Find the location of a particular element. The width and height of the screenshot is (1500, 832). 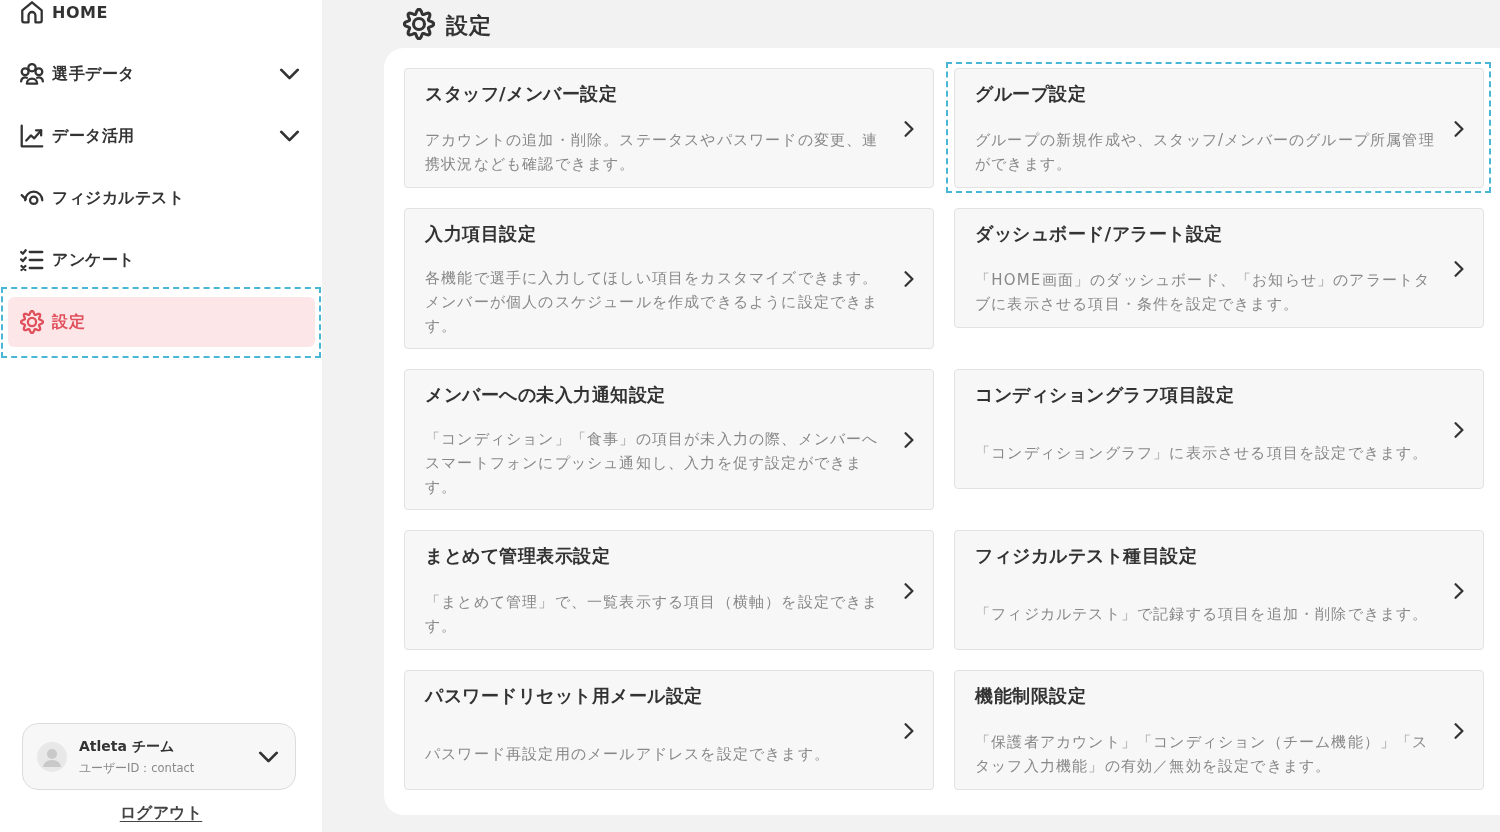

settings-card: まとめて管理表示設定 「まとめて管理」で、一覧表示する項目（横軸）を設定できます。 is located at coordinates (669, 590).